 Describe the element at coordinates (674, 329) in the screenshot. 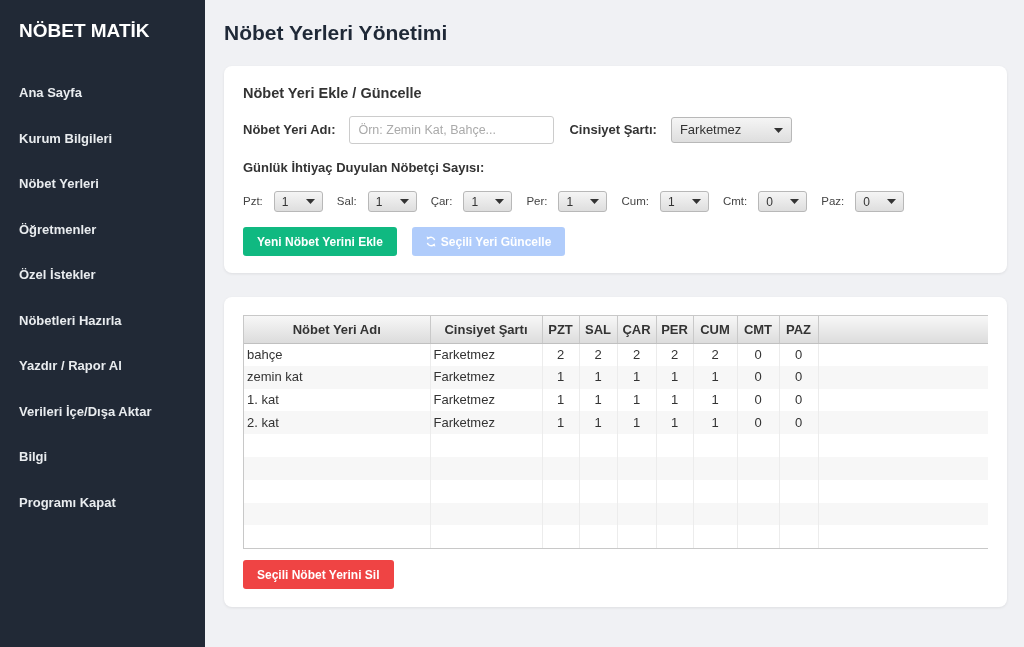

I see `column-header: PER` at that location.